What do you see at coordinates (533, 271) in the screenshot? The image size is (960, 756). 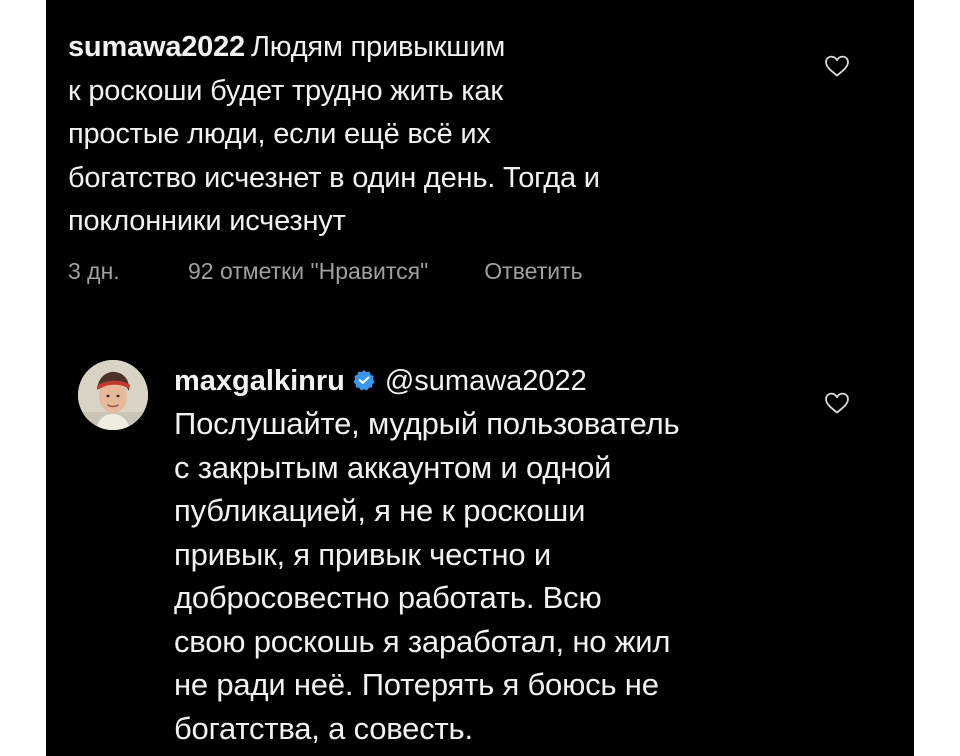 I see `reply-button: Ответить` at bounding box center [533, 271].